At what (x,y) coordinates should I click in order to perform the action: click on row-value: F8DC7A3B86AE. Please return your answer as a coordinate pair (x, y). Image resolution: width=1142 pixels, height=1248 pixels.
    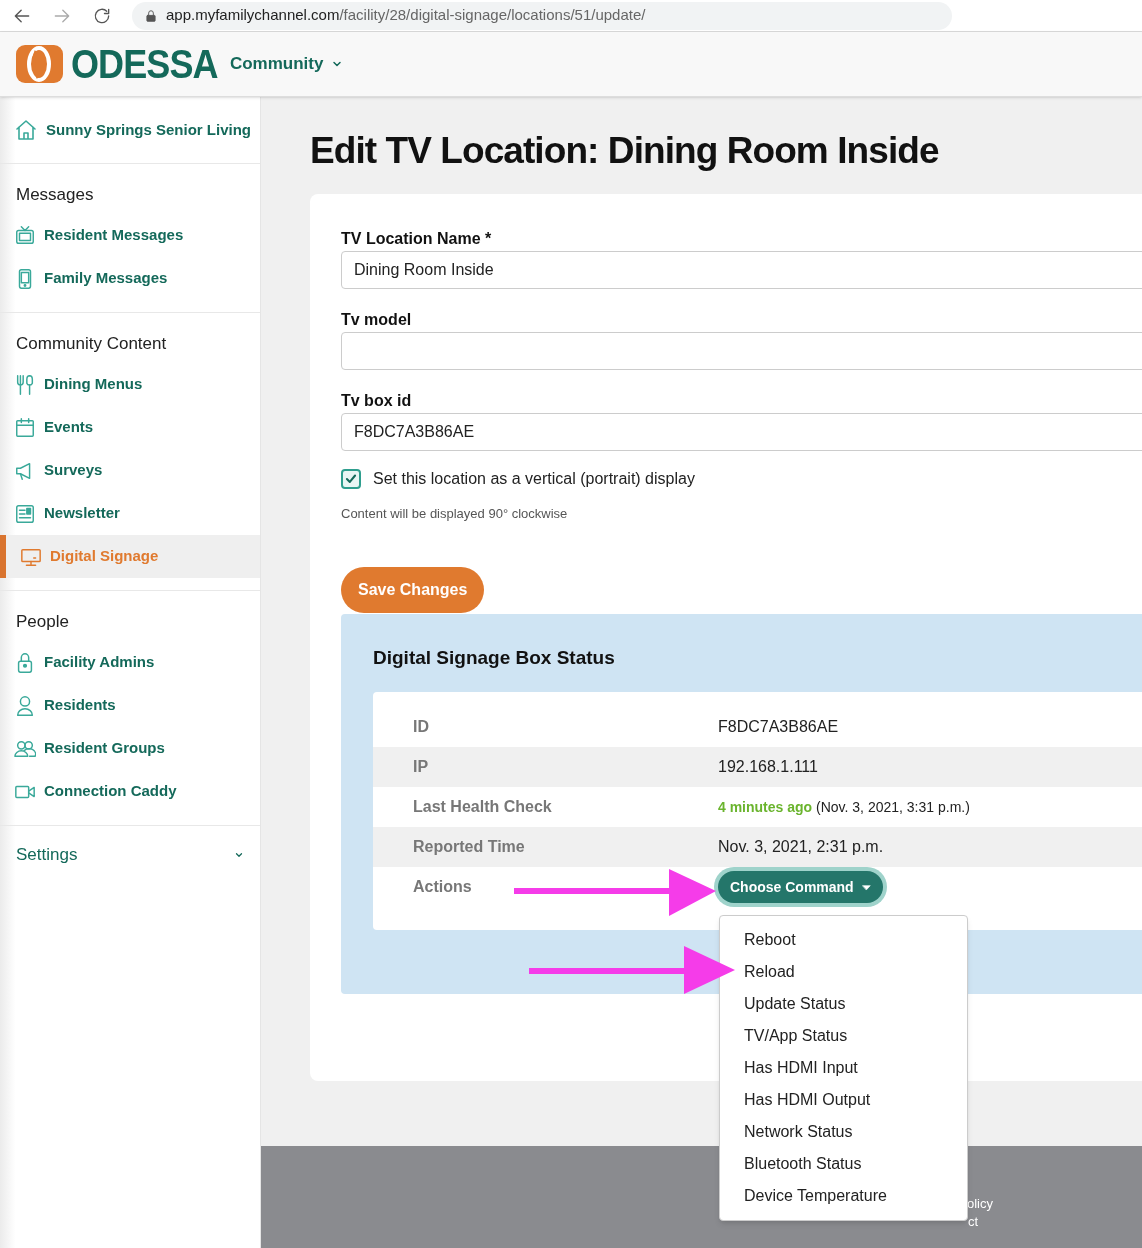
    Looking at the image, I should click on (778, 727).